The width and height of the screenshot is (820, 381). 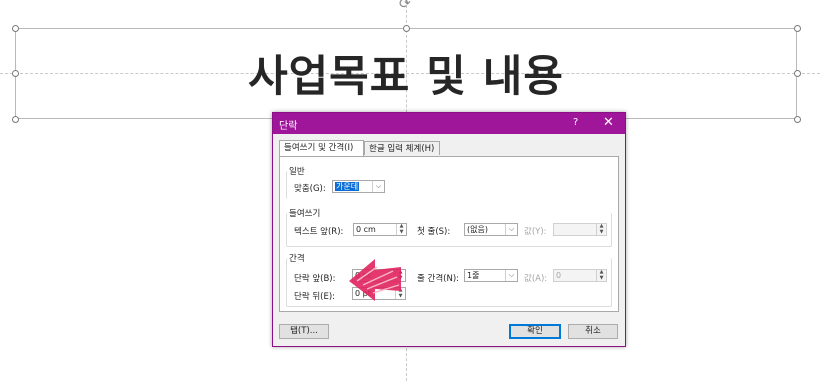 What do you see at coordinates (434, 232) in the screenshot?
I see `special-label: 첫 줄(S):` at bounding box center [434, 232].